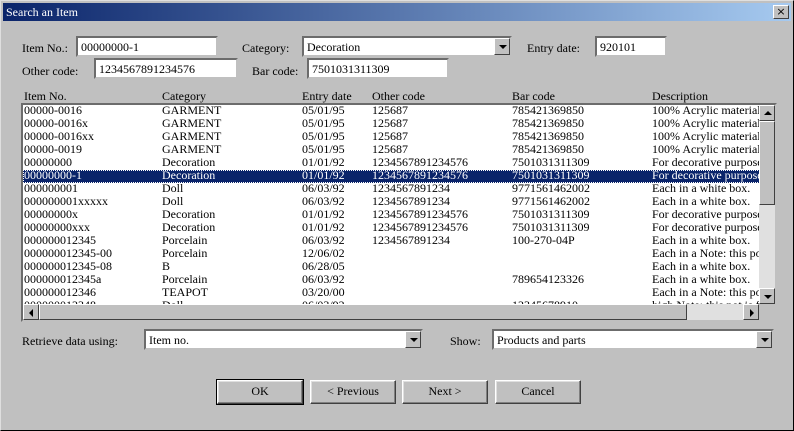 This screenshot has height=431, width=794. What do you see at coordinates (767, 163) in the screenshot?
I see `scroll-thumb` at bounding box center [767, 163].